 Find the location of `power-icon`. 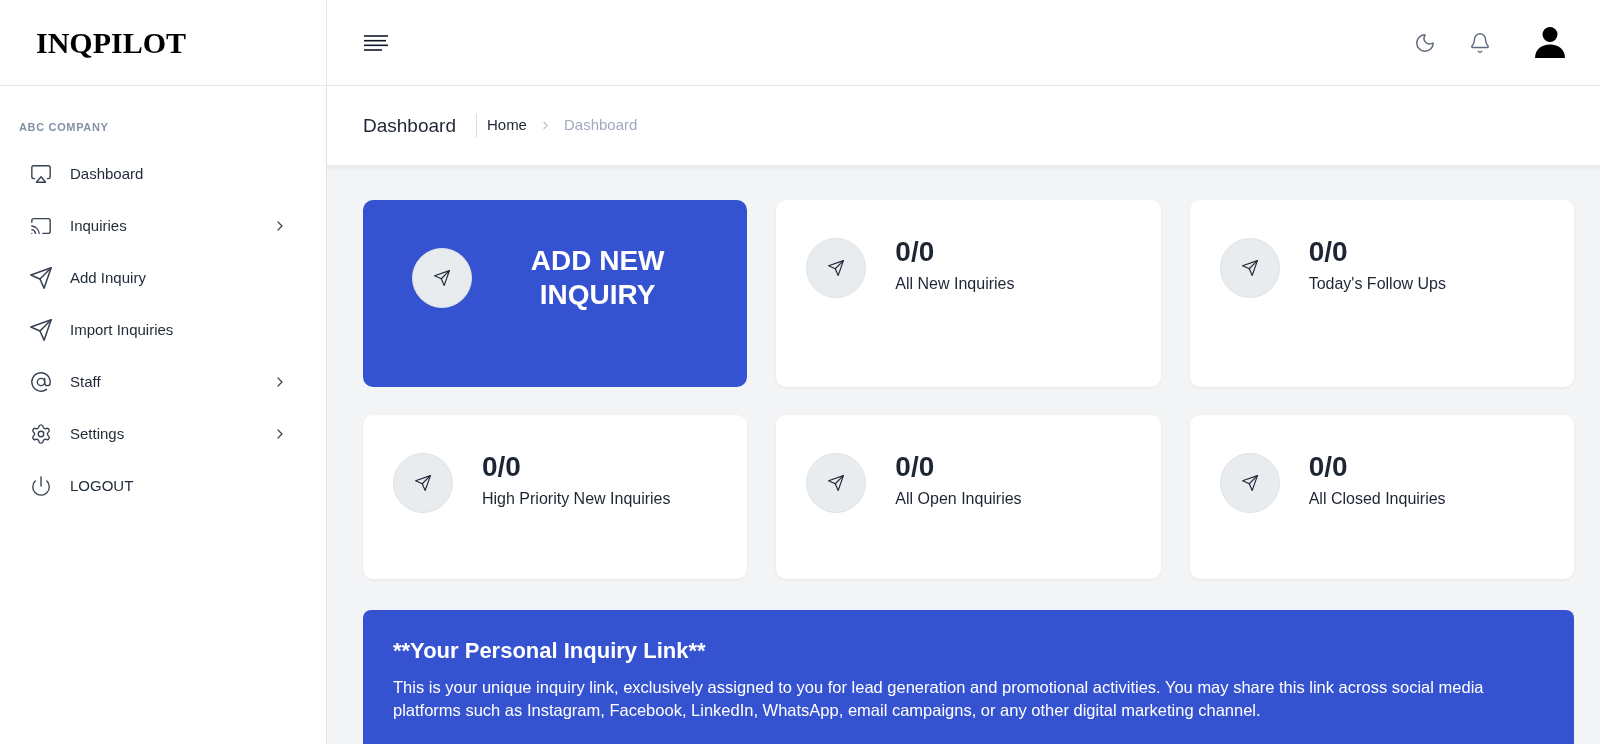

power-icon is located at coordinates (41, 486).